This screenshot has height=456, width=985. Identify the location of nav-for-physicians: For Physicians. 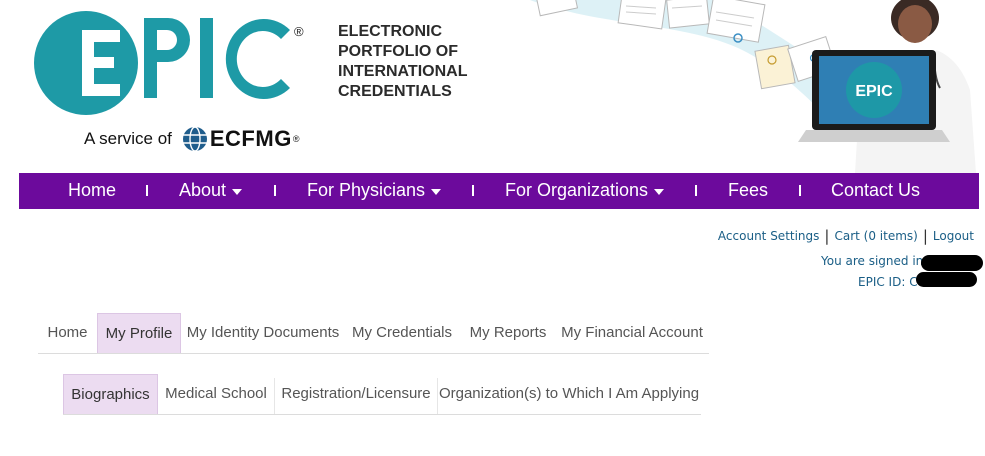
(374, 190).